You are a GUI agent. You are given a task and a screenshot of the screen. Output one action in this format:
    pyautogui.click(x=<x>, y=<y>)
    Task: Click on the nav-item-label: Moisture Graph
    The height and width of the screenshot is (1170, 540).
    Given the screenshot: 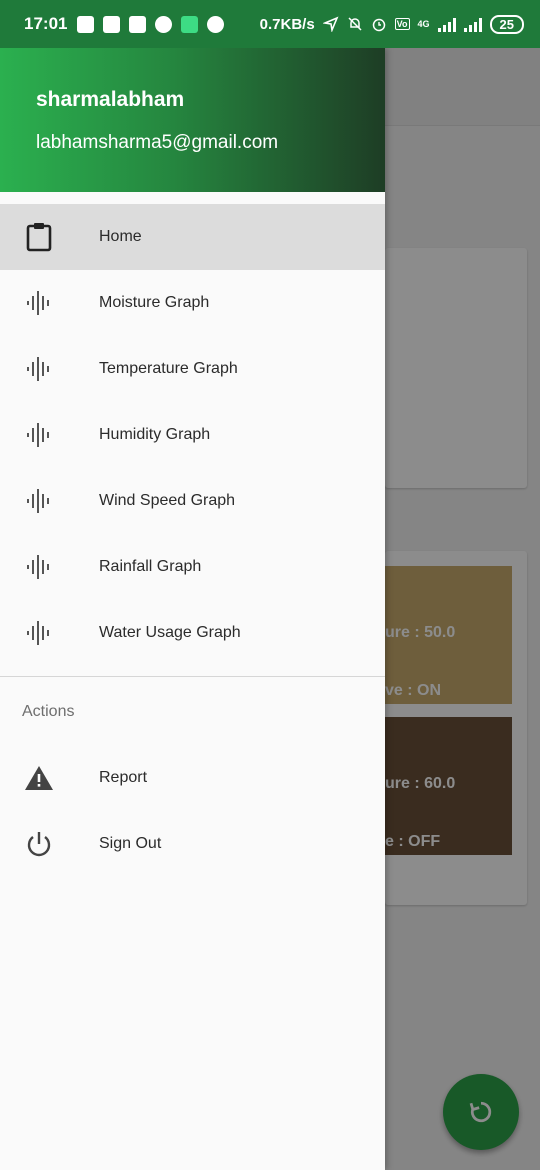 What is the action you would take?
    pyautogui.click(x=154, y=302)
    